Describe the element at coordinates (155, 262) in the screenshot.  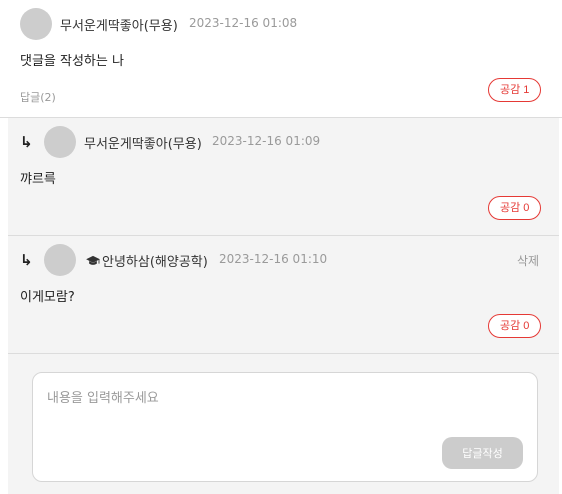
I see `comment-author: 안녕하삼(해양공학)` at that location.